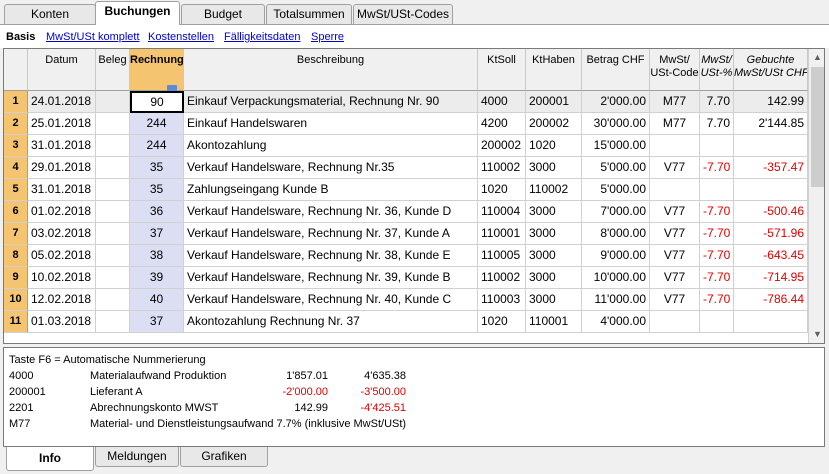  Describe the element at coordinates (502, 124) in the screenshot. I see `cell-ktsoll: 4200` at that location.